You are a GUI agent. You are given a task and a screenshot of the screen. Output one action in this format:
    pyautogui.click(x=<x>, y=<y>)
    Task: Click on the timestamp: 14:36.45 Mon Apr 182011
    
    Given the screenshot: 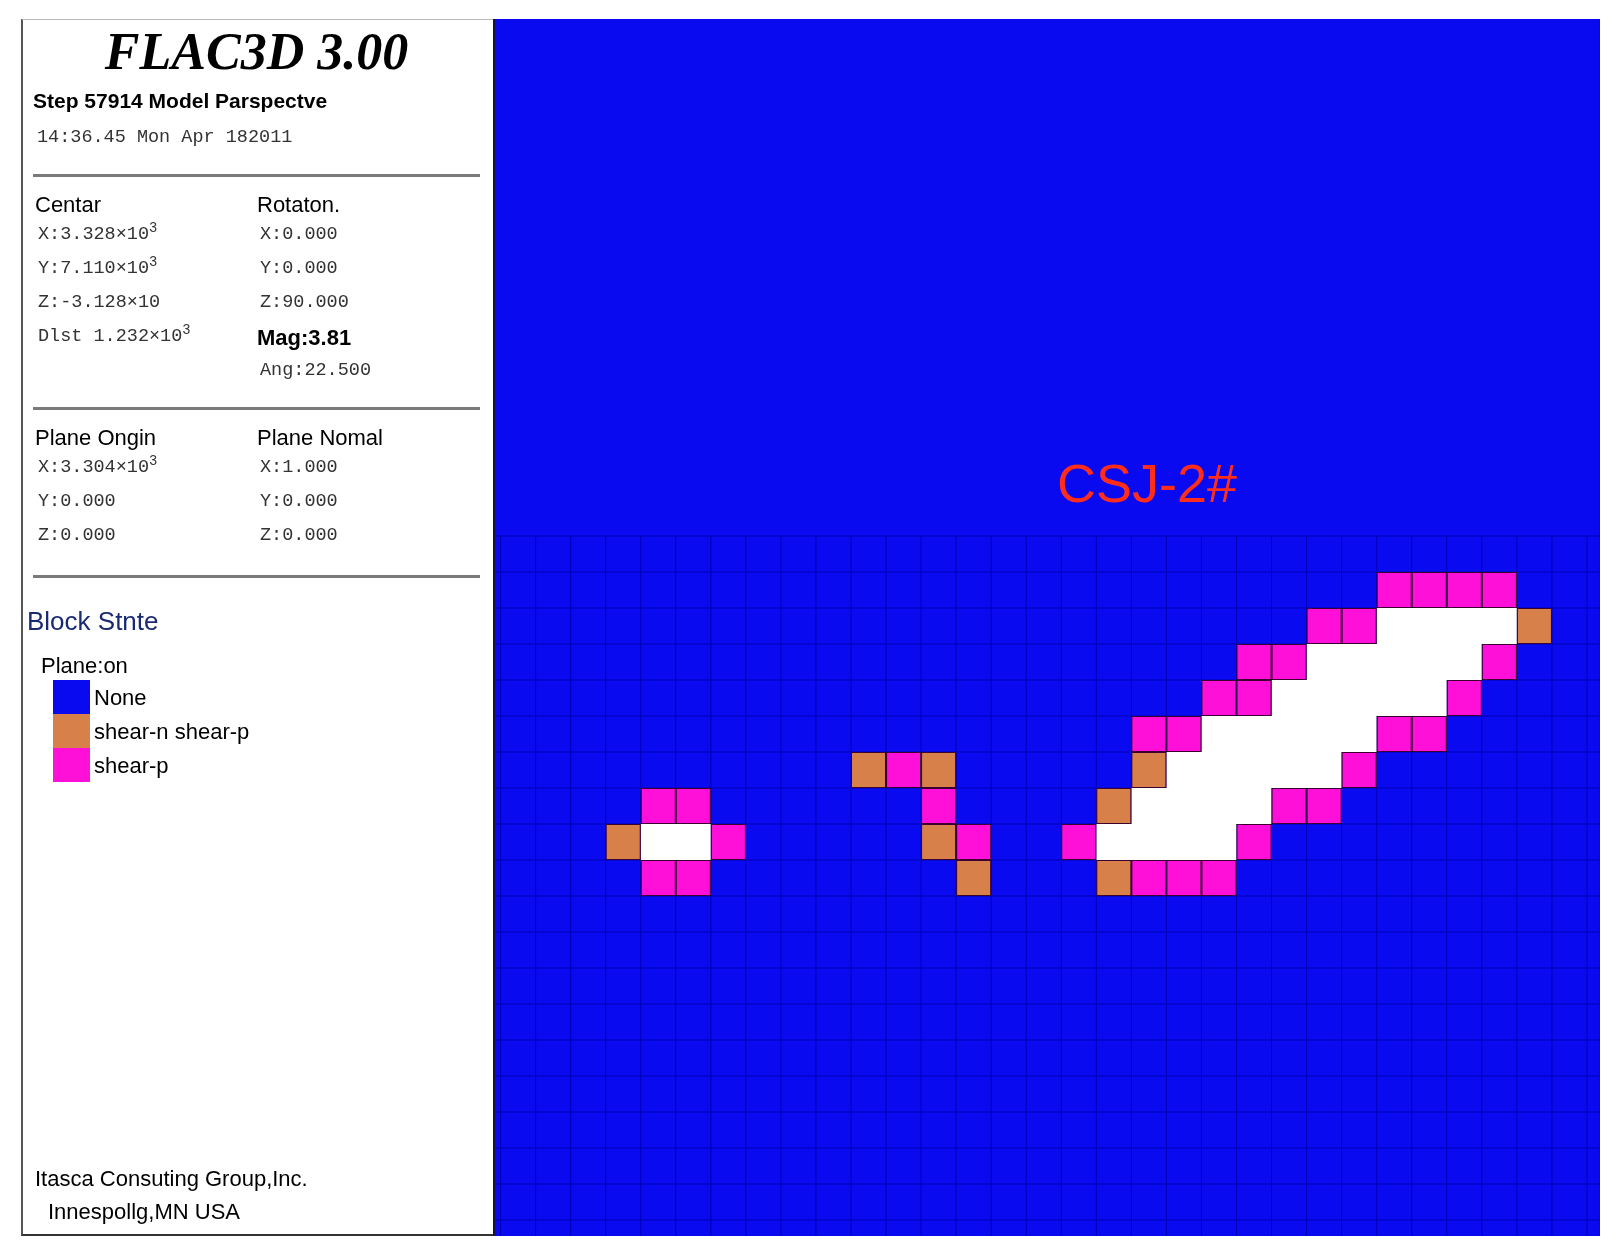 What is the action you would take?
    pyautogui.click(x=165, y=137)
    